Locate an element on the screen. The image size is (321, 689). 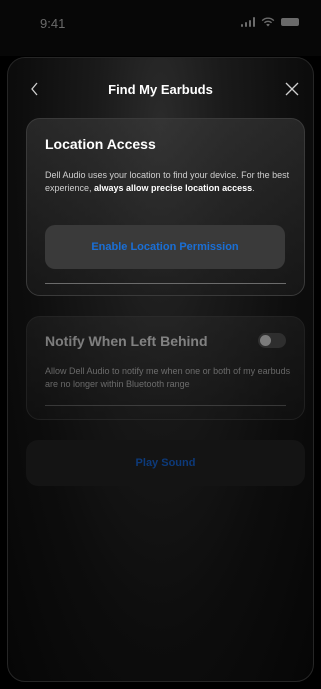
location-access-title: Location Access is located at coordinates (100, 144).